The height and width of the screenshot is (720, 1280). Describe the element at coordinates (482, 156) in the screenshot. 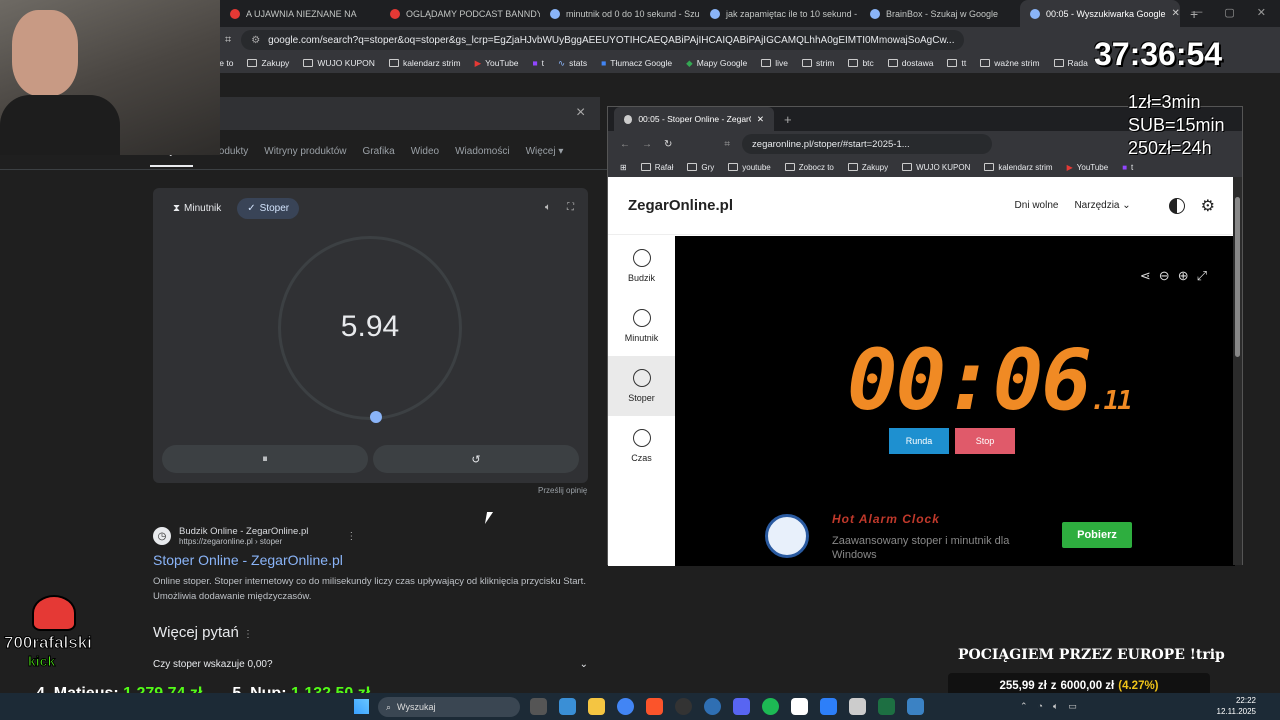

I see `tab-news: Wiadomości` at that location.